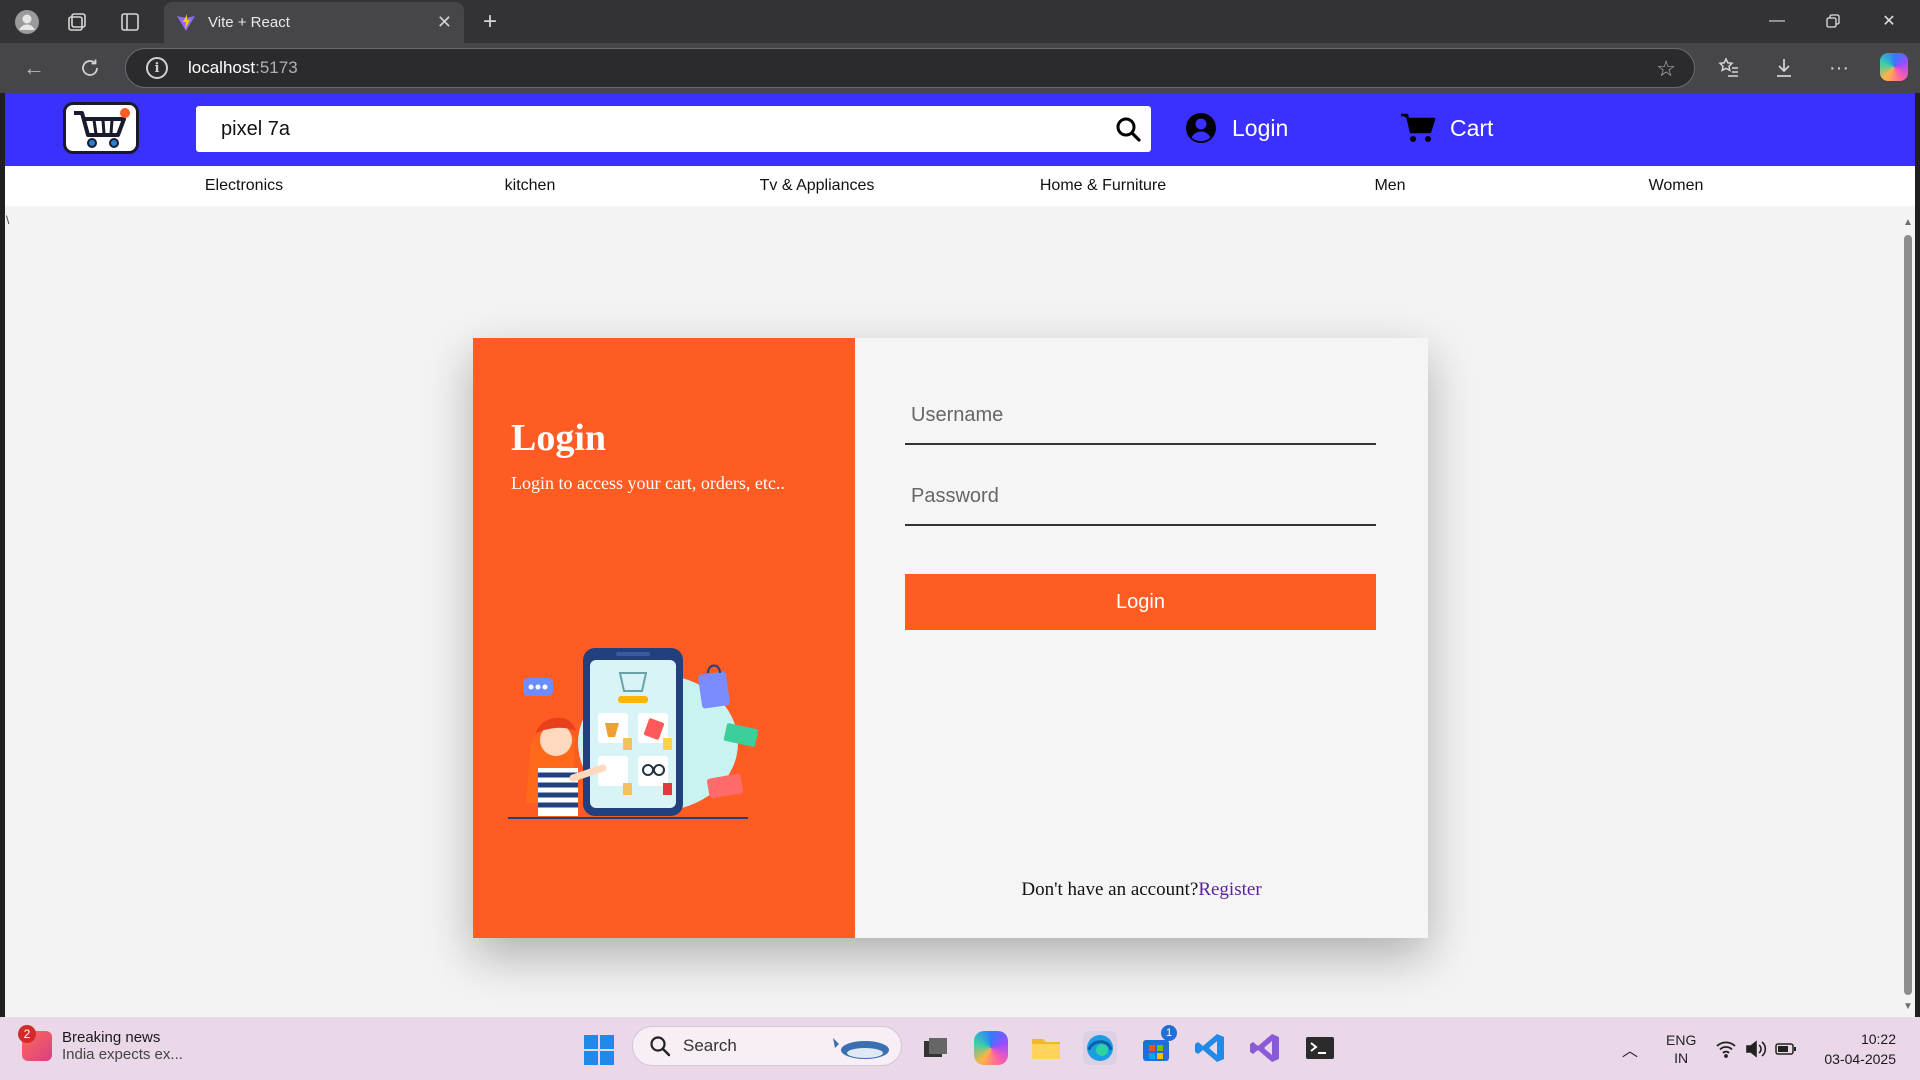  What do you see at coordinates (244, 186) in the screenshot?
I see `category-electronics: Electronics` at bounding box center [244, 186].